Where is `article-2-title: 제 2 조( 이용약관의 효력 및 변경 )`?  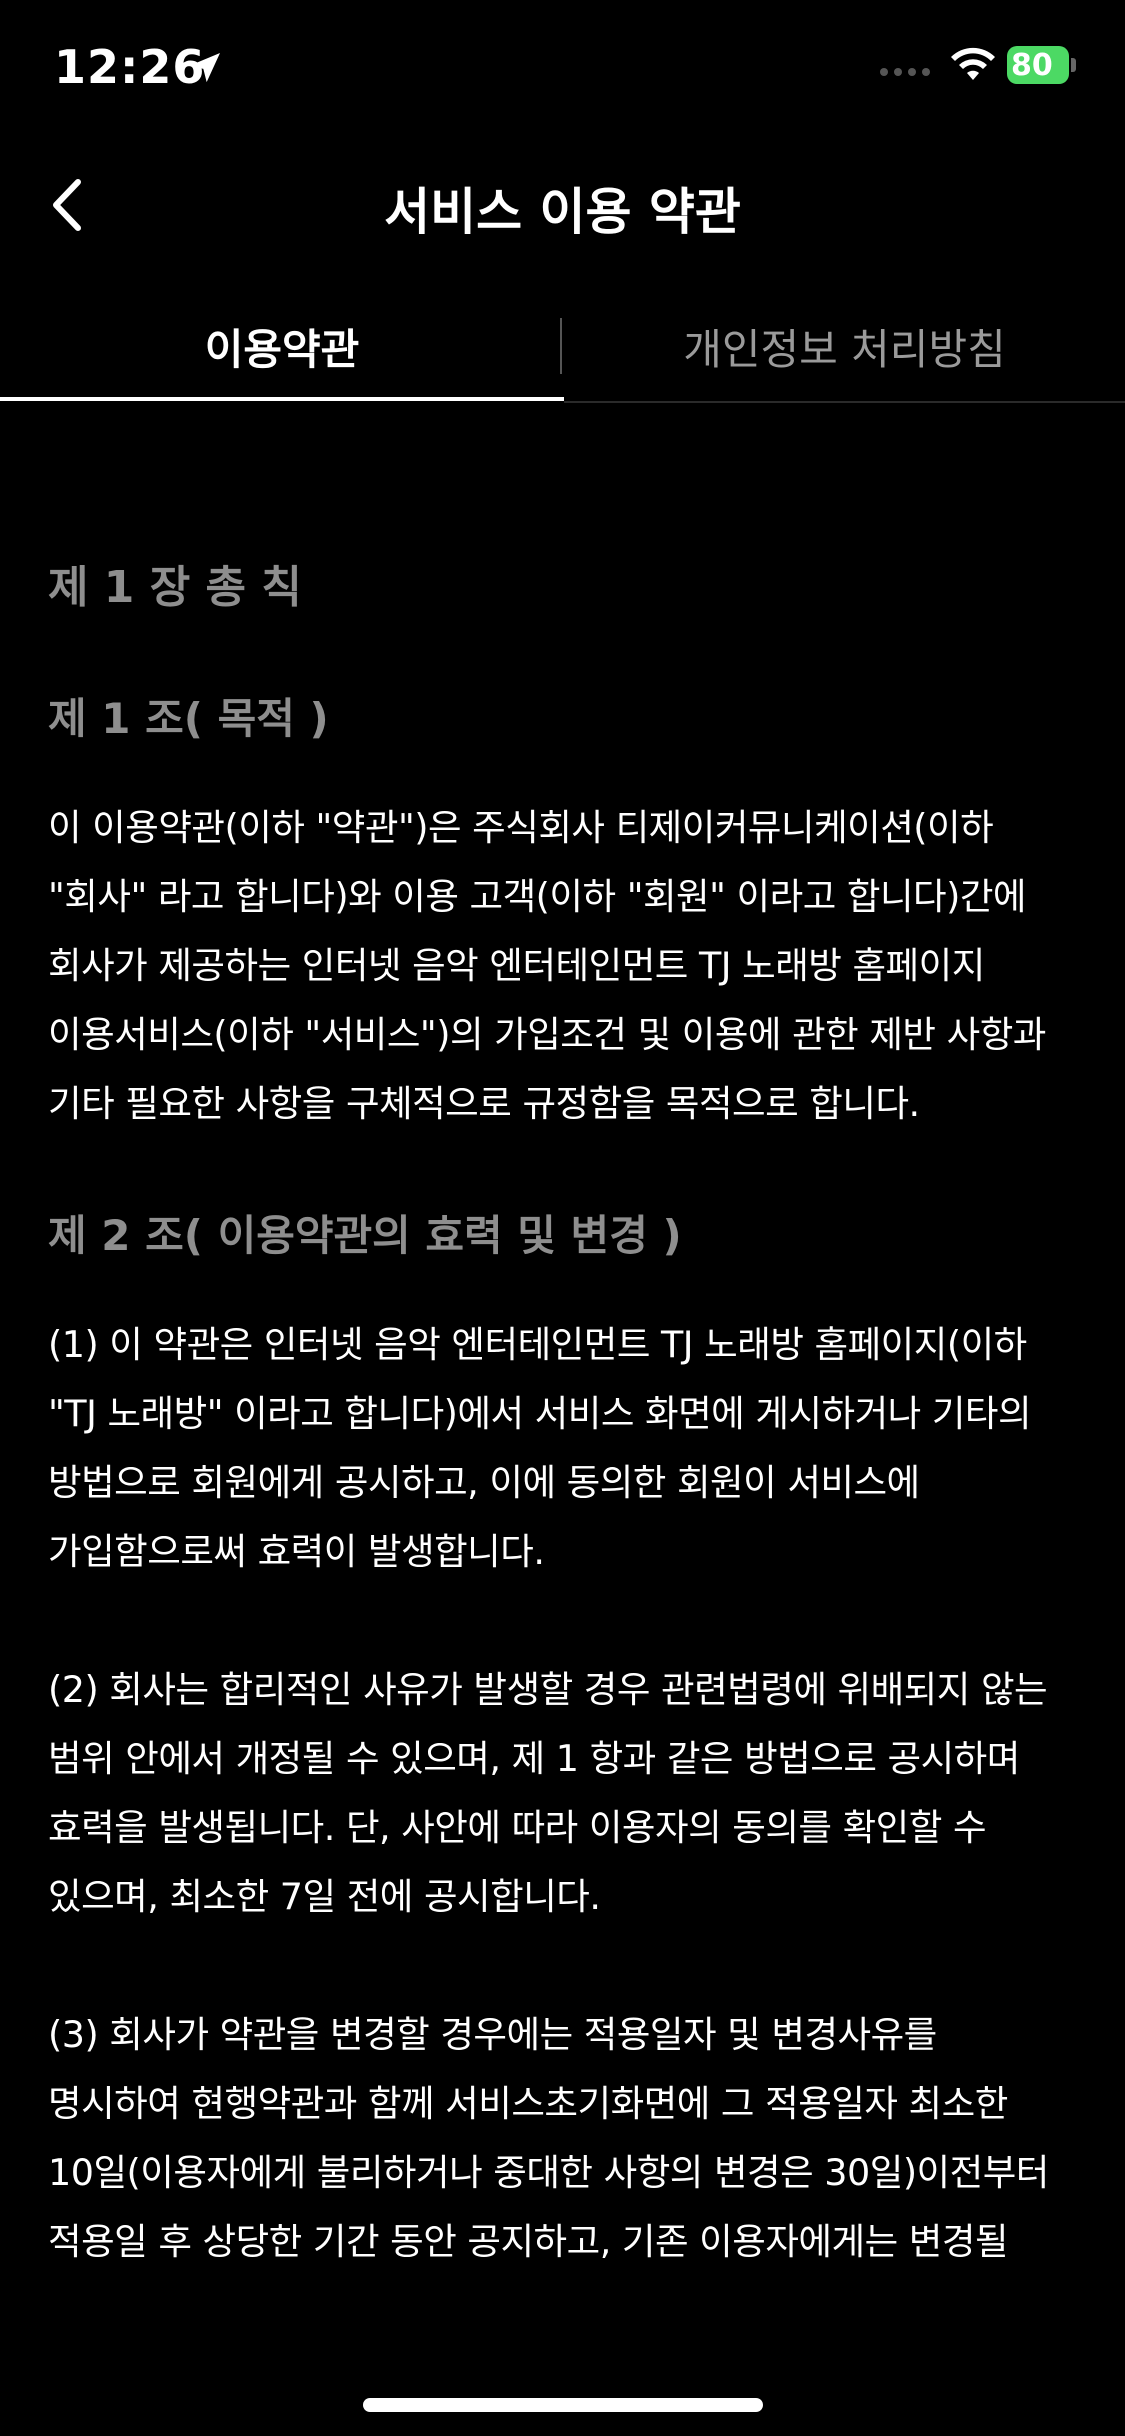 article-2-title: 제 2 조( 이용약관의 효력 및 변경 ) is located at coordinates (365, 1235).